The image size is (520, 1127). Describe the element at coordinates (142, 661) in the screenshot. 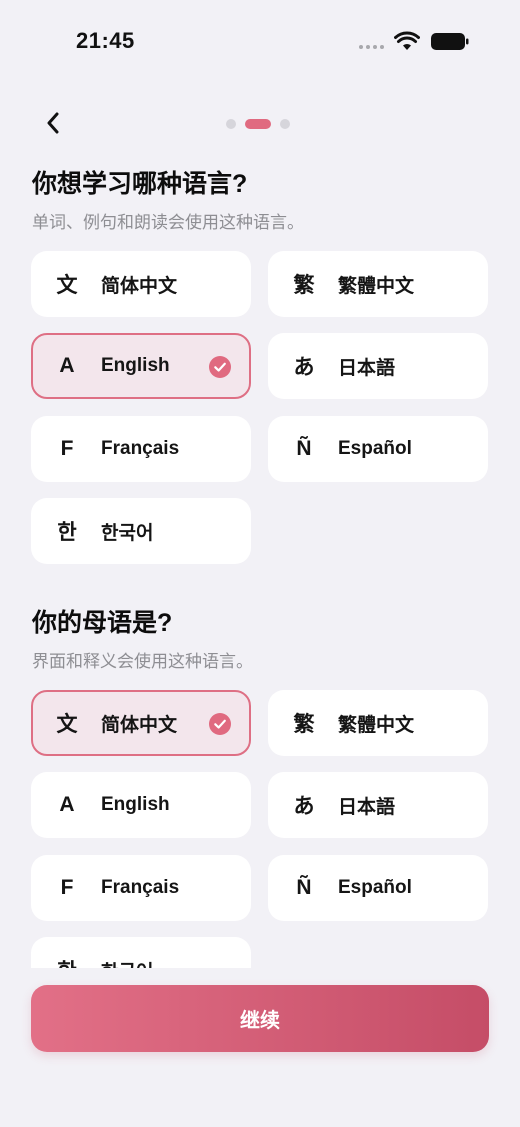

I see `native-language-subtitle: 界面和释义会使用这种语言。` at that location.